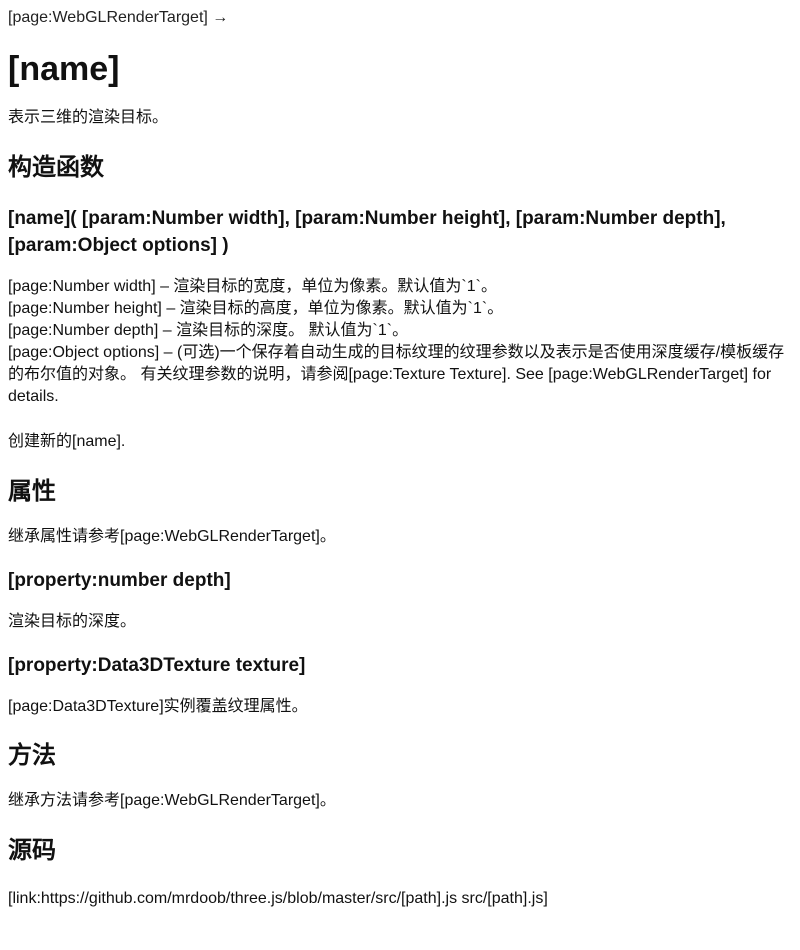 The image size is (800, 950). I want to click on page-title: [name], so click(64, 69).